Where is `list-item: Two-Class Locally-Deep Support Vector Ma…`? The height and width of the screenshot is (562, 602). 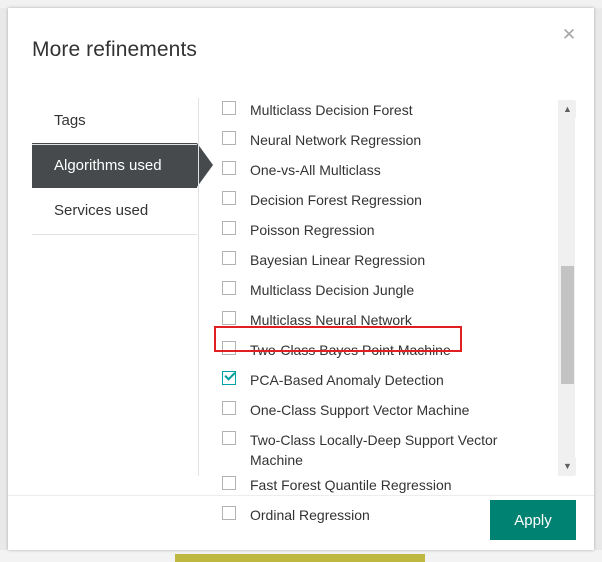 list-item: Two-Class Locally-Deep Support Vector Ma… is located at coordinates (387, 450).